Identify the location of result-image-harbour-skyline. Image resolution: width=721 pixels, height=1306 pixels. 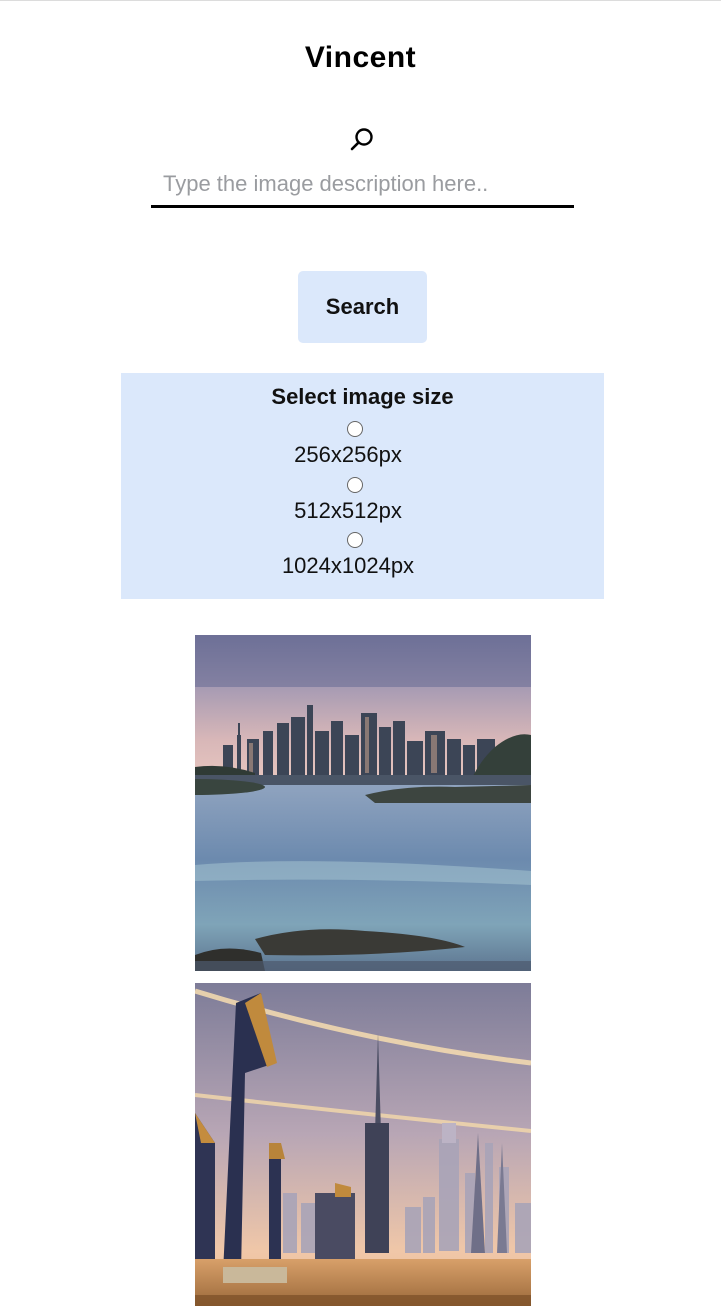
(363, 803).